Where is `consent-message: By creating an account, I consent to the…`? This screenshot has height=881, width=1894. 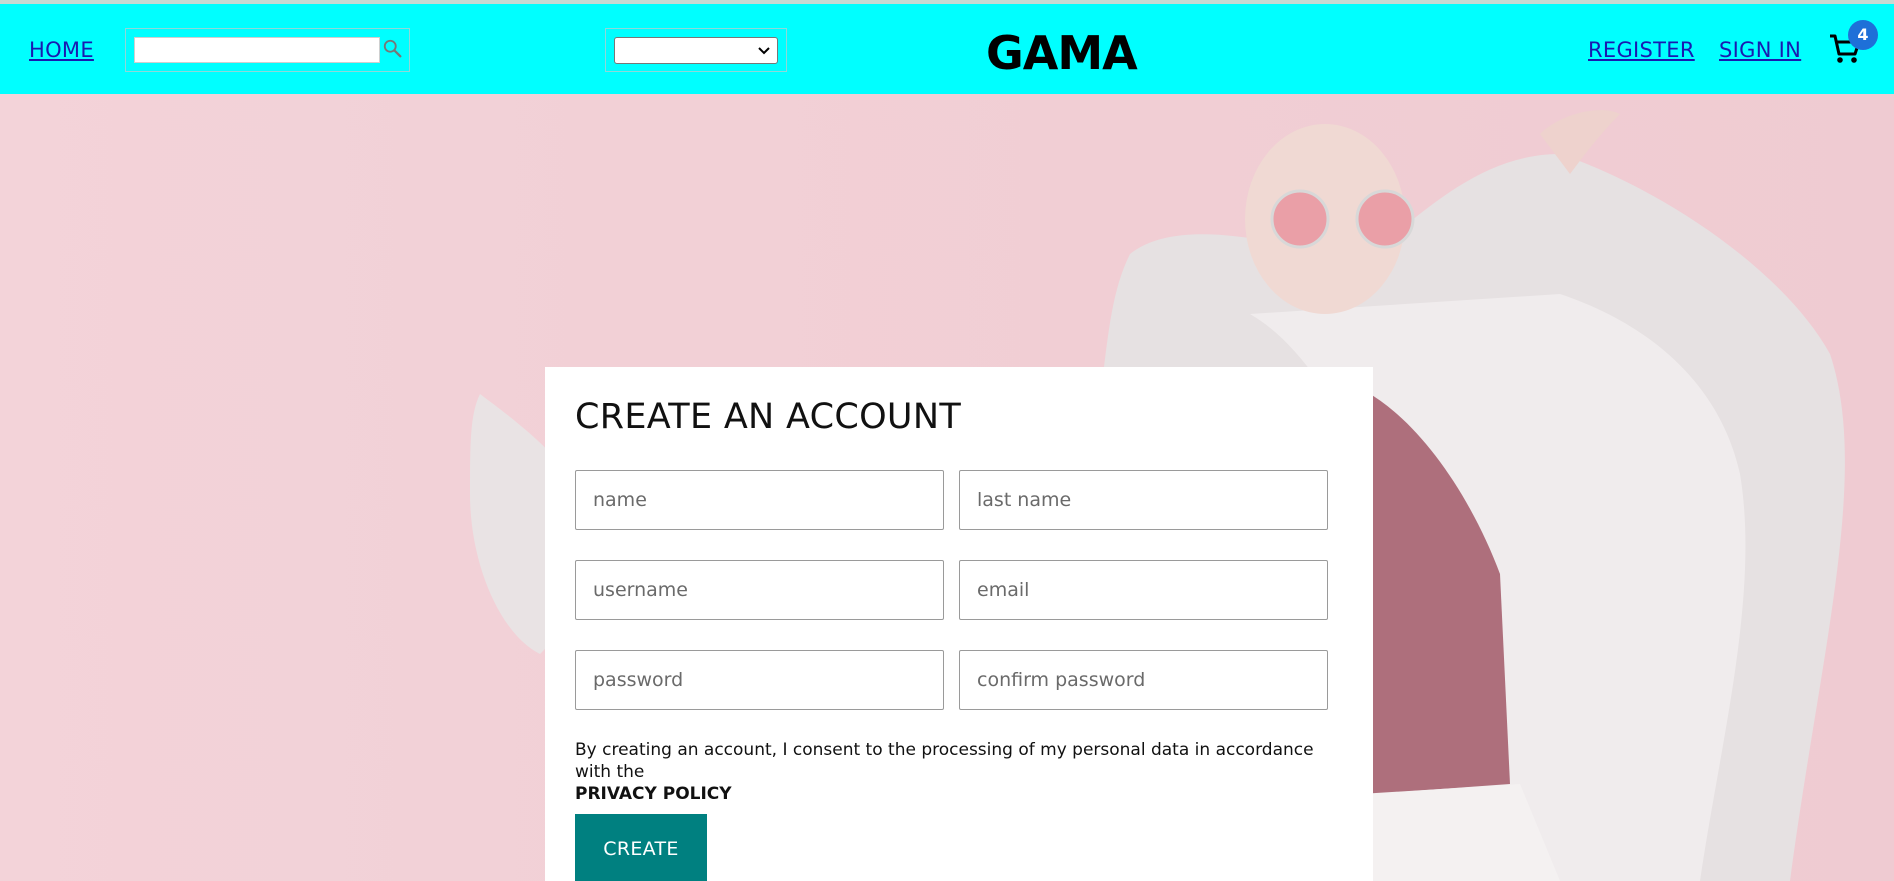
consent-message: By creating an account, I consent to the… is located at coordinates (944, 761).